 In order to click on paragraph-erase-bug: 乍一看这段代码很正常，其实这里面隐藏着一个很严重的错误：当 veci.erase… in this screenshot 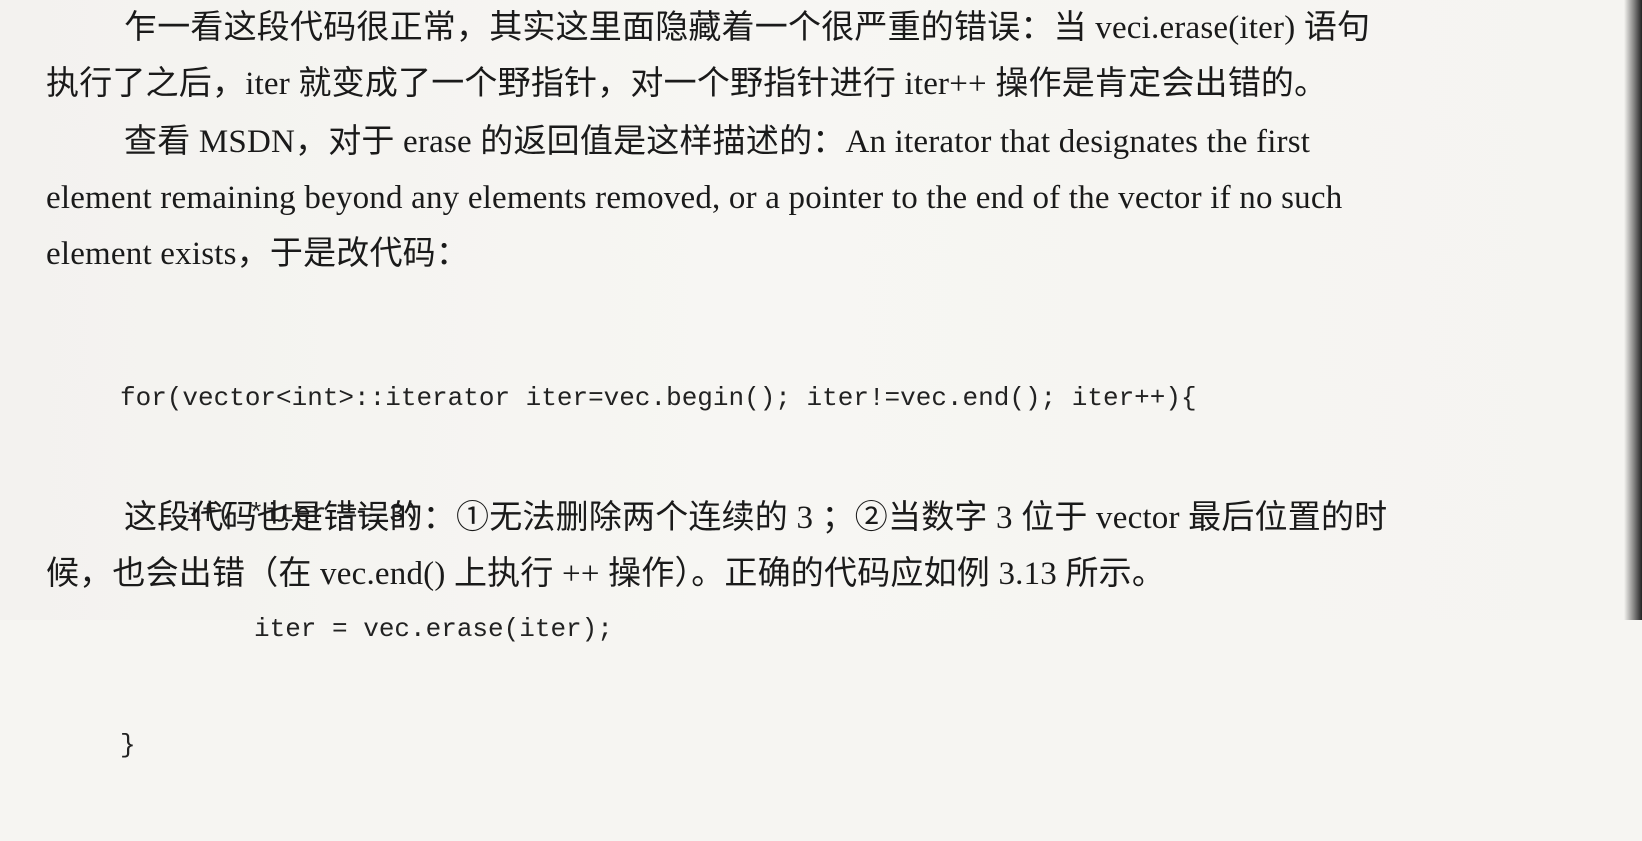, I will do `click(796, 56)`.